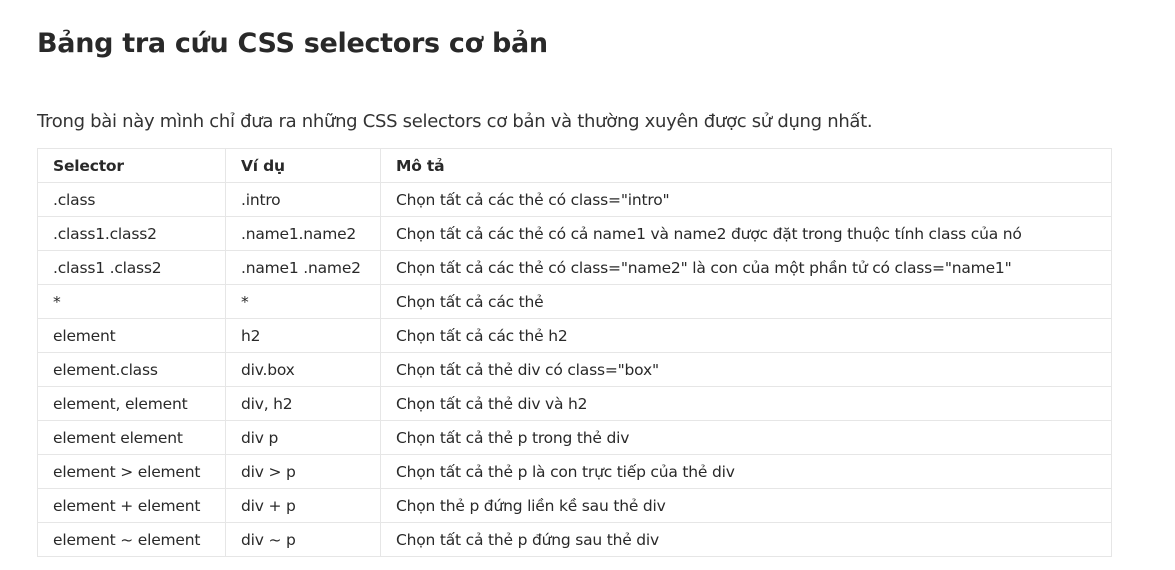 This screenshot has width=1175, height=570. What do you see at coordinates (131, 403) in the screenshot?
I see `selector-cell: element, element` at bounding box center [131, 403].